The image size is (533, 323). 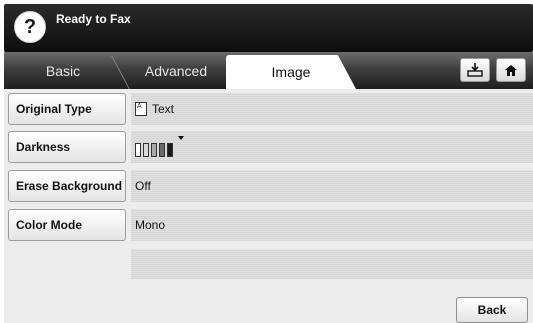 I want to click on color-mode-value: Mono, so click(x=332, y=225).